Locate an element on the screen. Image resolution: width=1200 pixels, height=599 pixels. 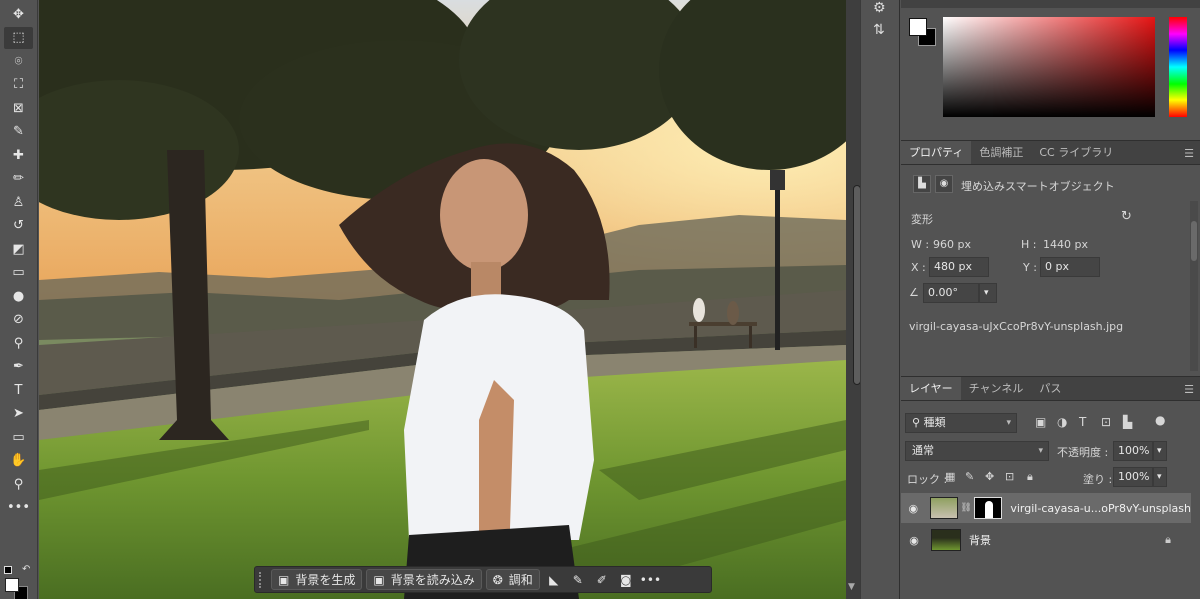
layer-filter-select: ⚲ 種類 ▾ is located at coordinates (961, 423).